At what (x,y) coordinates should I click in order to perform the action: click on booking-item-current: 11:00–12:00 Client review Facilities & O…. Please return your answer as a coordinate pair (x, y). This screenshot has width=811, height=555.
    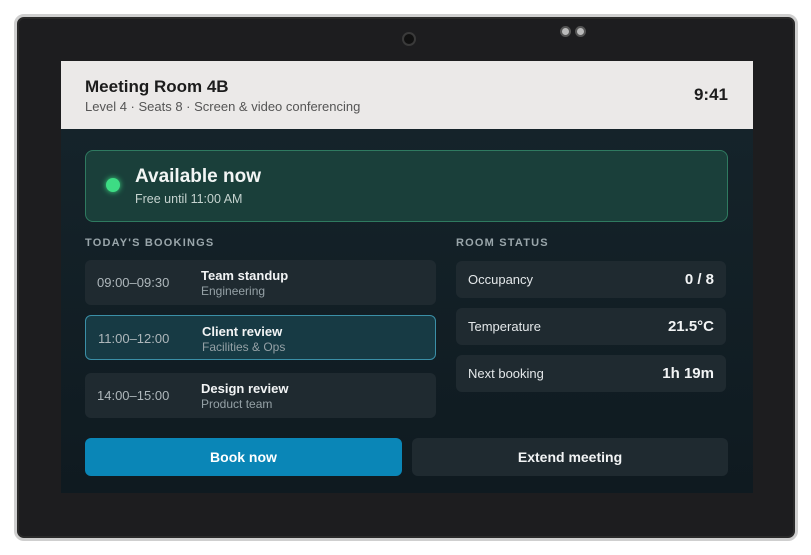
    Looking at the image, I should click on (260, 337).